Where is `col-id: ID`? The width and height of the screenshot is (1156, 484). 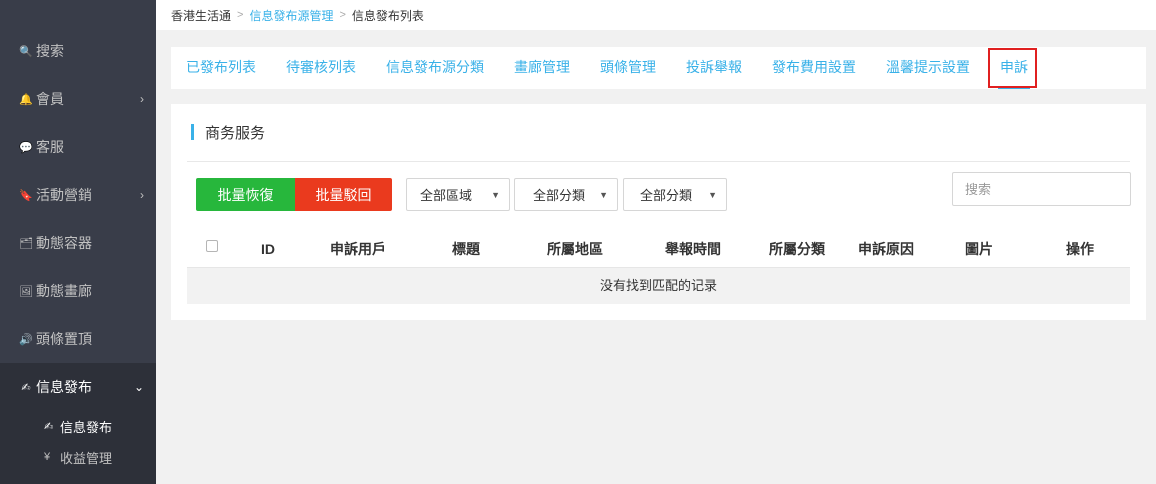 col-id: ID is located at coordinates (268, 249).